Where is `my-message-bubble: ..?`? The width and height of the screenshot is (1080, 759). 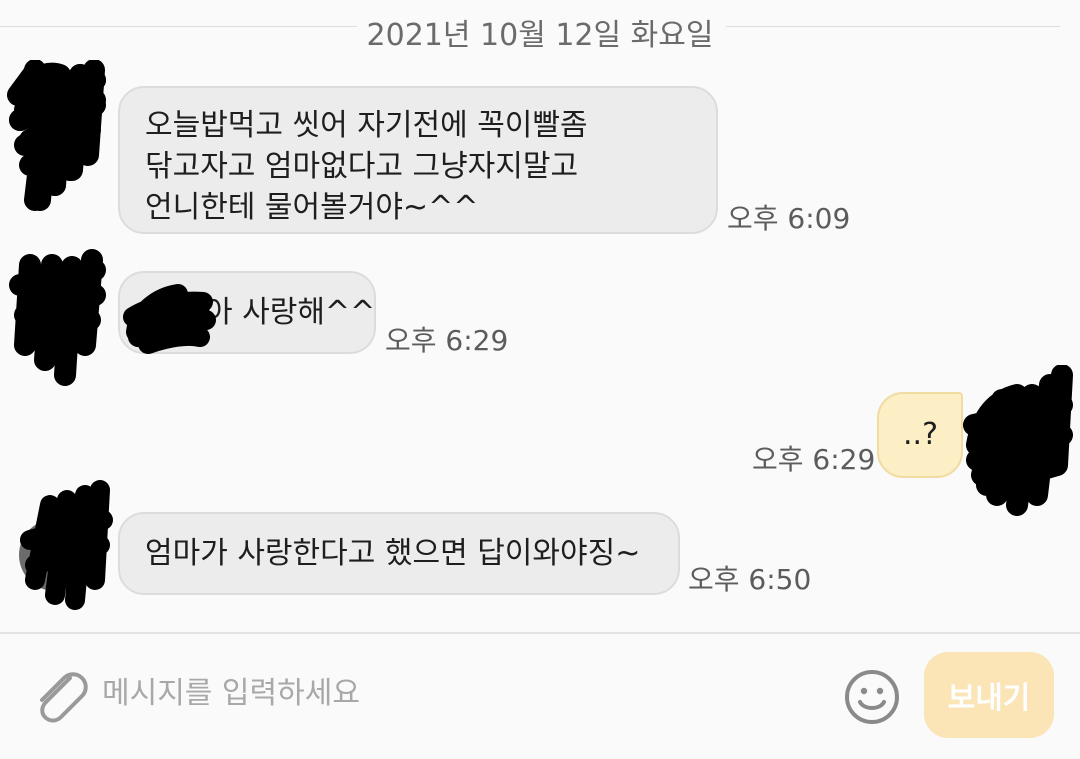 my-message-bubble: ..? is located at coordinates (920, 435).